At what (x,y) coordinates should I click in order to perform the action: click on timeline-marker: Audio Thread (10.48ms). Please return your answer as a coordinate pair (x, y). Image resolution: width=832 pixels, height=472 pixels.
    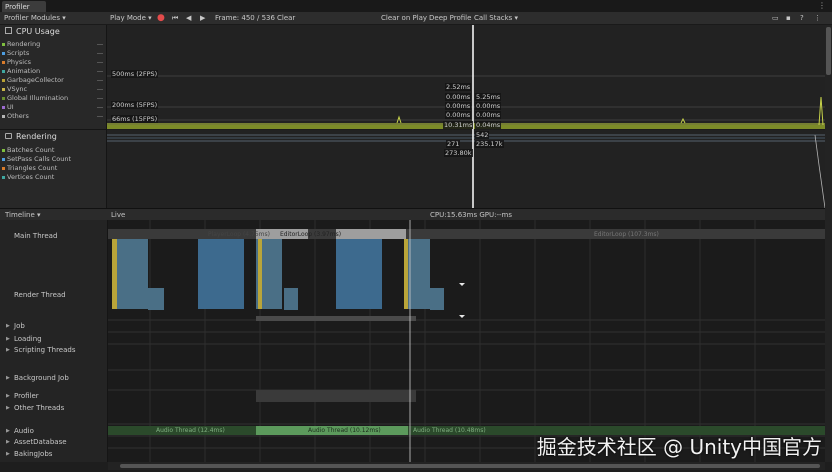
    Looking at the image, I should click on (449, 430).